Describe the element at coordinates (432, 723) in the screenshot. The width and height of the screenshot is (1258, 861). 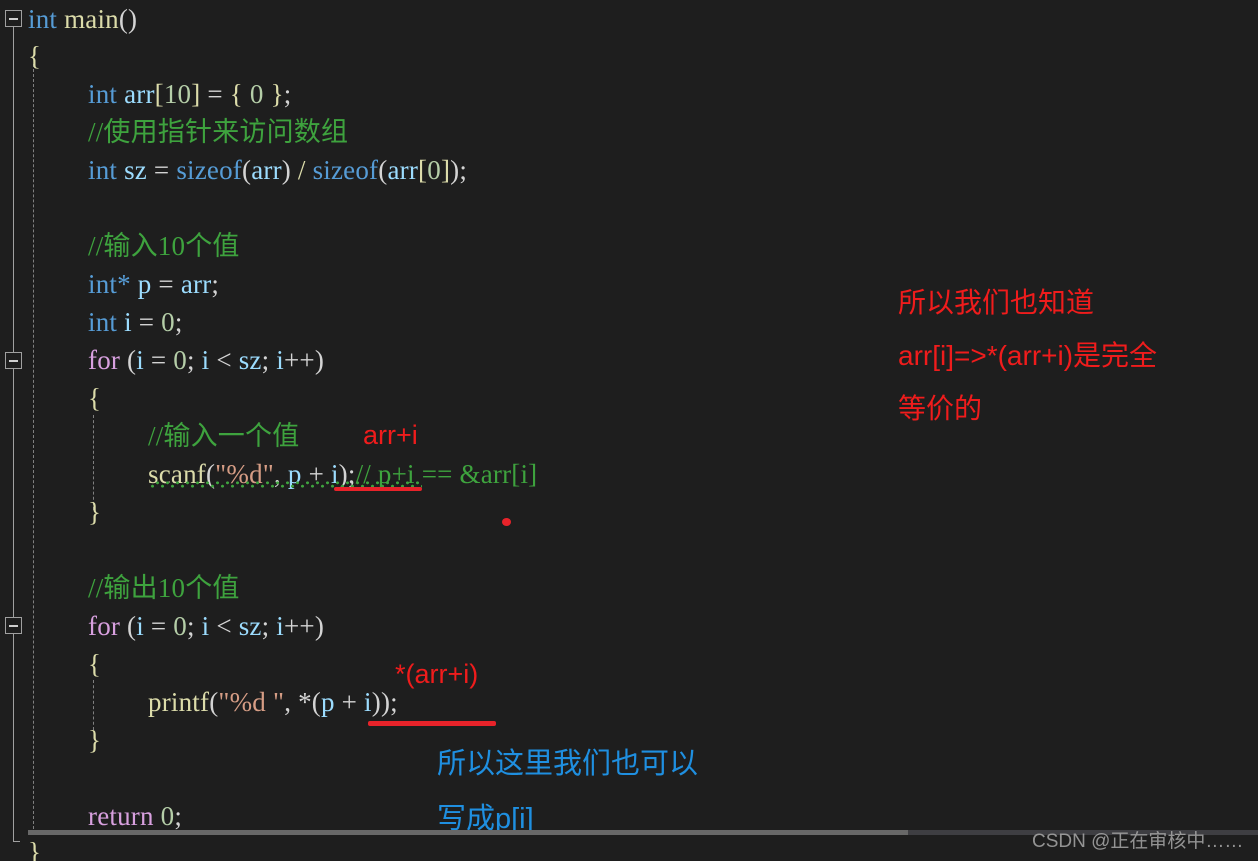
I see `underline-printf-arg` at that location.